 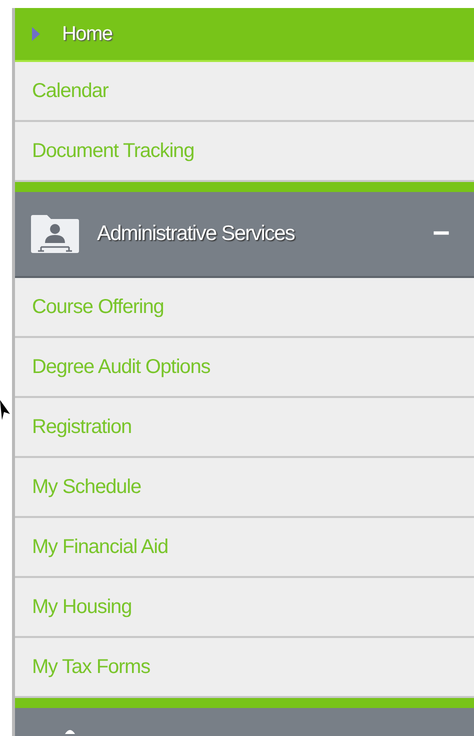 I want to click on menu-link: My Schedule, so click(x=244, y=488).